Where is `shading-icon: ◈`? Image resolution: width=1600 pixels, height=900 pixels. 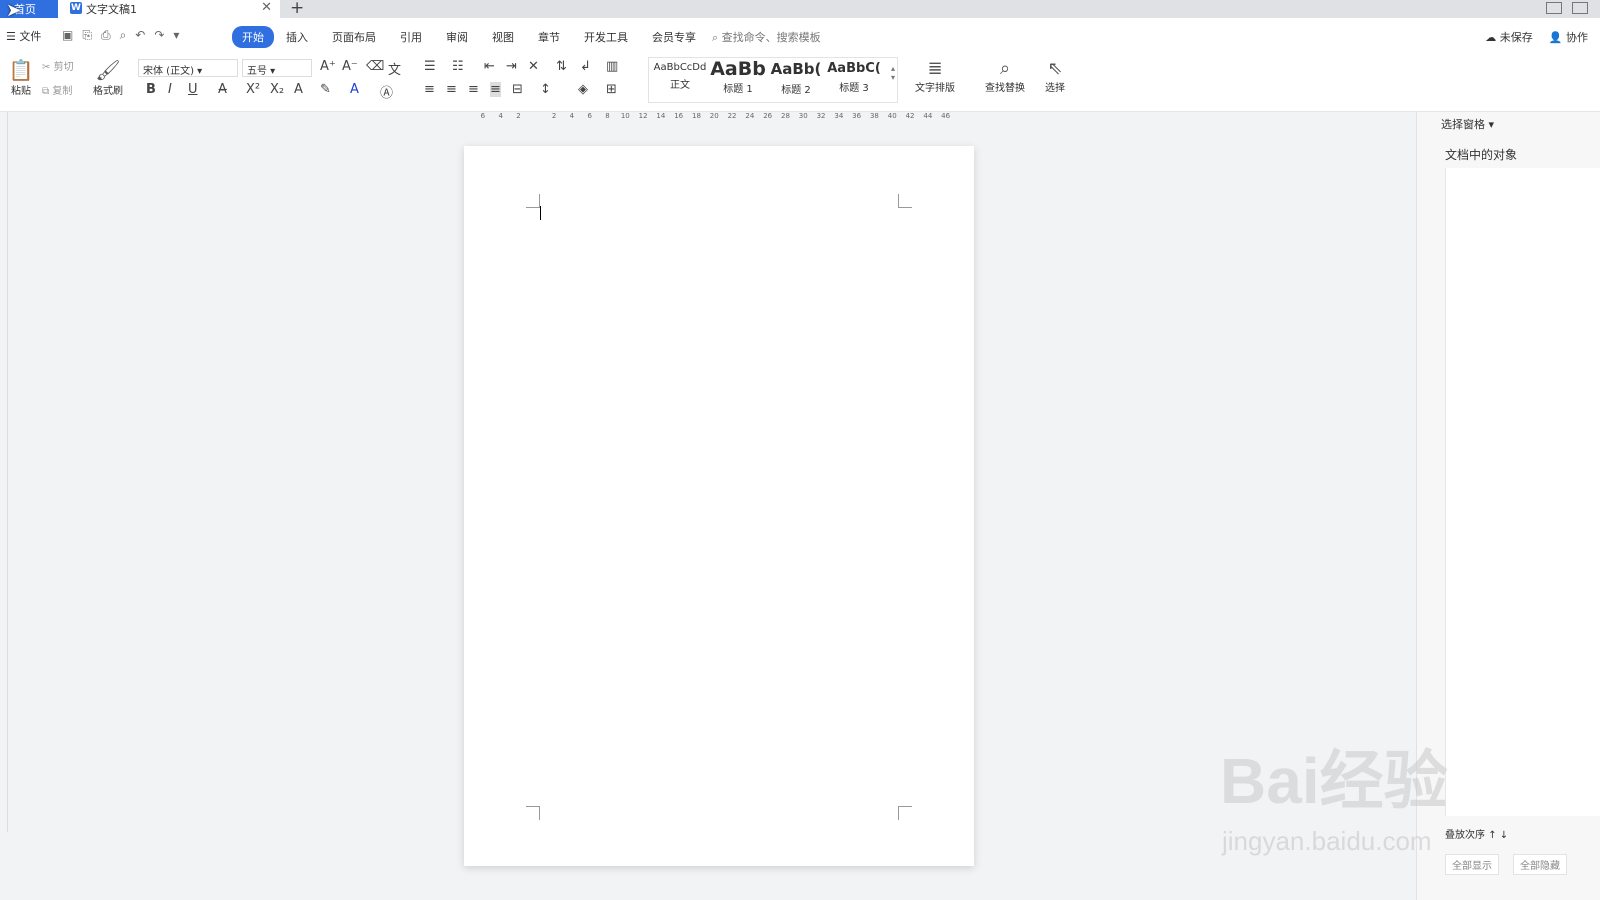
shading-icon: ◈ is located at coordinates (583, 89).